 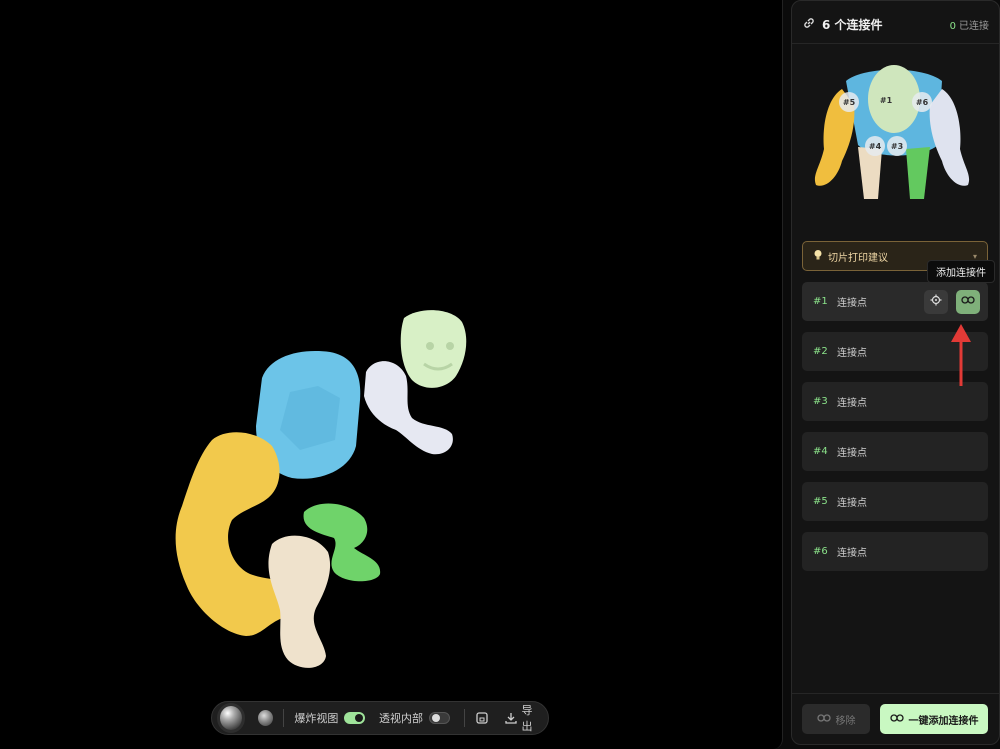 What do you see at coordinates (875, 146) in the screenshot?
I see `preview-pin-4: #4` at bounding box center [875, 146].